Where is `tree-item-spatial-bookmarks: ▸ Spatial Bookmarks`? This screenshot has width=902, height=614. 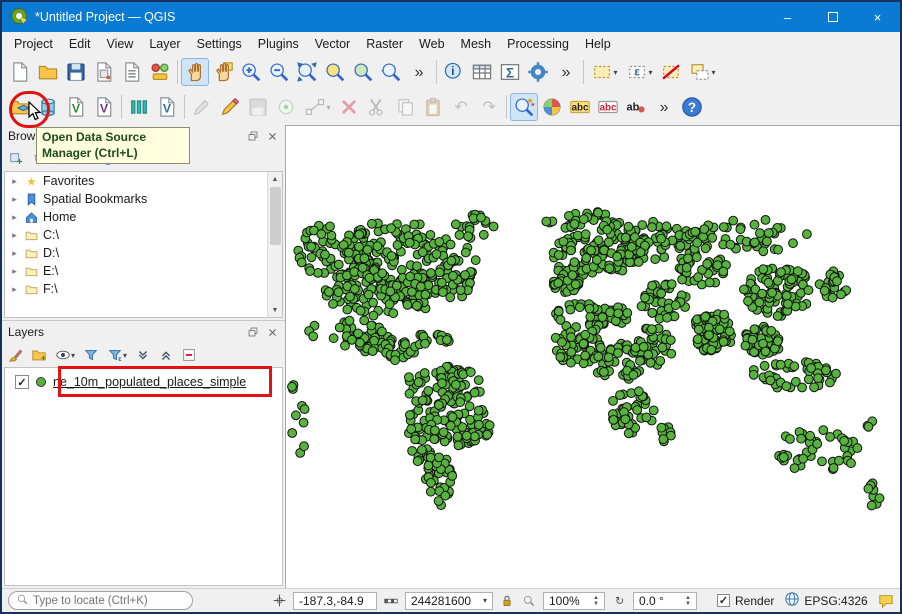
tree-item-spatial-bookmarks: ▸ Spatial Bookmarks is located at coordinates (143, 199).